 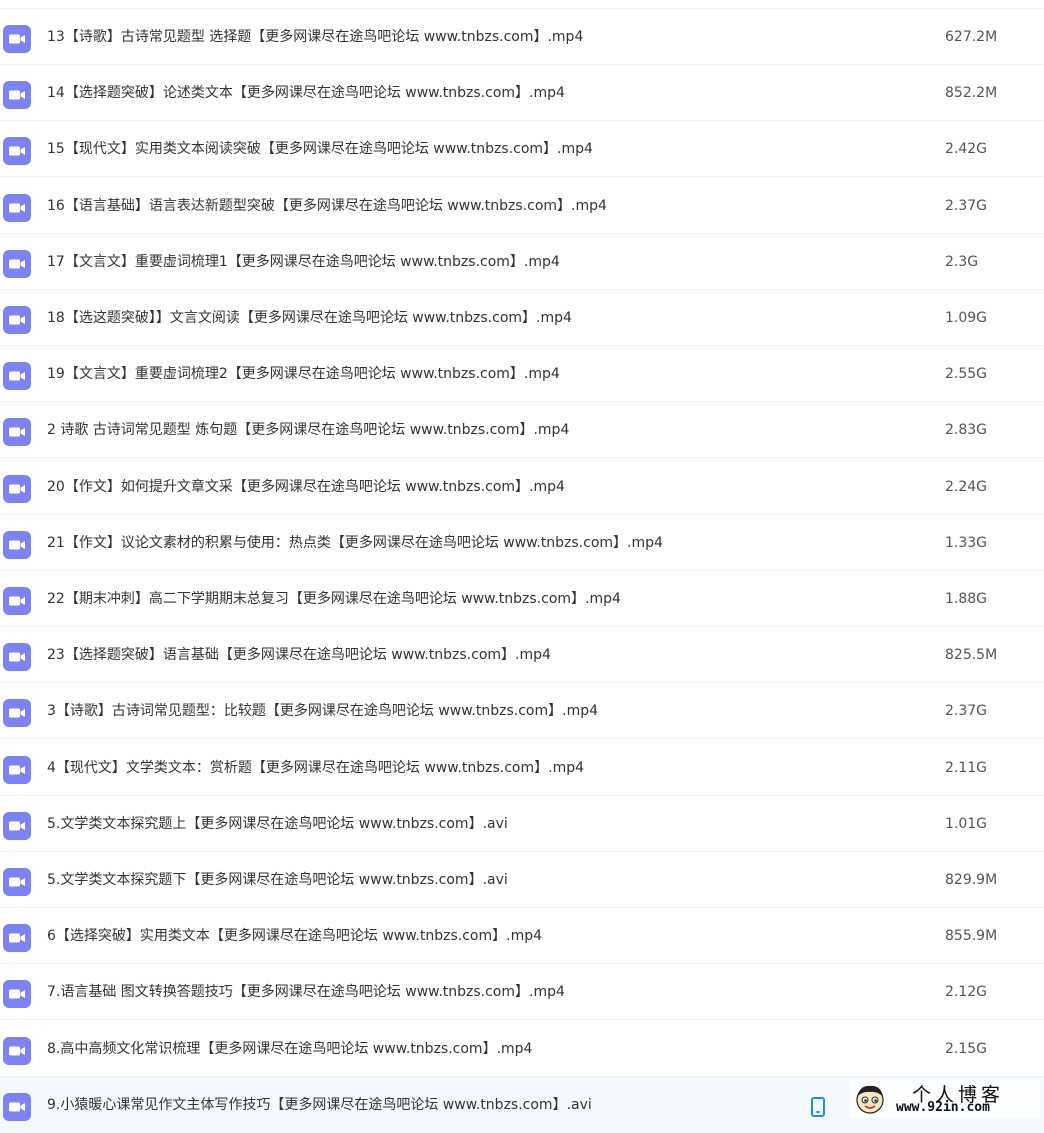 I want to click on file-size: 829.9M, so click(x=971, y=880).